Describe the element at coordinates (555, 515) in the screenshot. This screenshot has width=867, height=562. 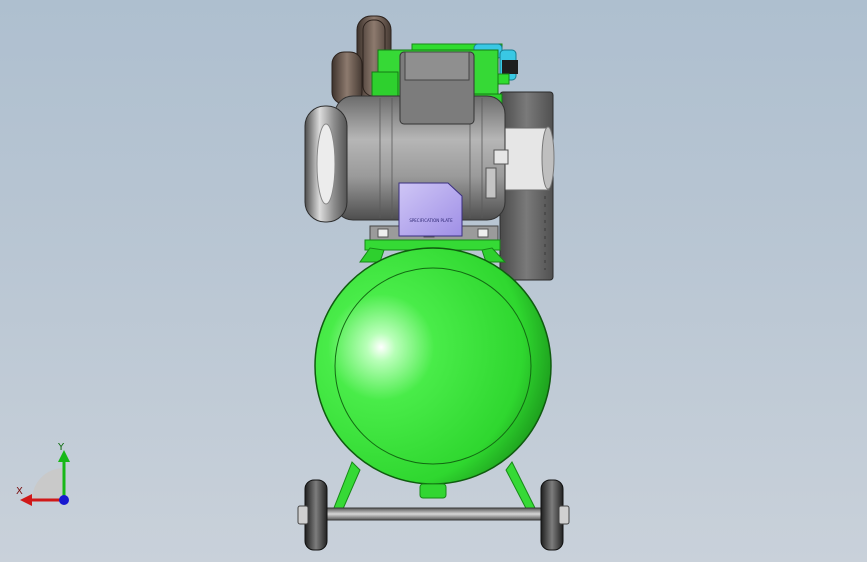
I see `right-wheel` at that location.